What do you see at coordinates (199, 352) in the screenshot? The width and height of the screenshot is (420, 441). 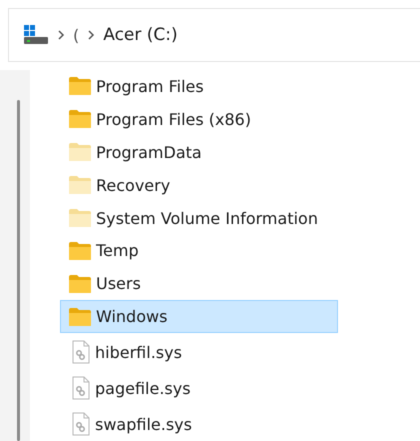 I see `file-item: hiberfil.sys` at bounding box center [199, 352].